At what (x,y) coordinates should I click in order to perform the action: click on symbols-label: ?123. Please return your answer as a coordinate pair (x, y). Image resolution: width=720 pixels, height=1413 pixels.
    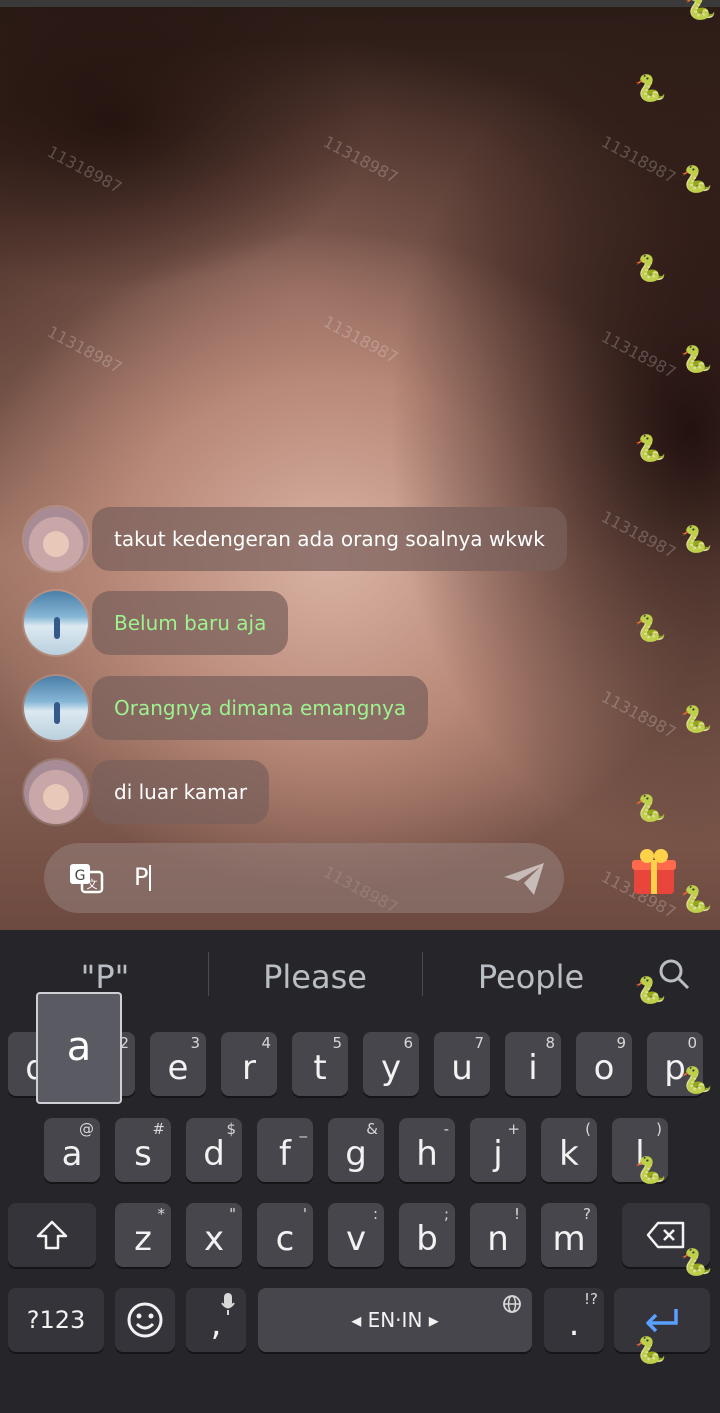
    Looking at the image, I should click on (56, 1320).